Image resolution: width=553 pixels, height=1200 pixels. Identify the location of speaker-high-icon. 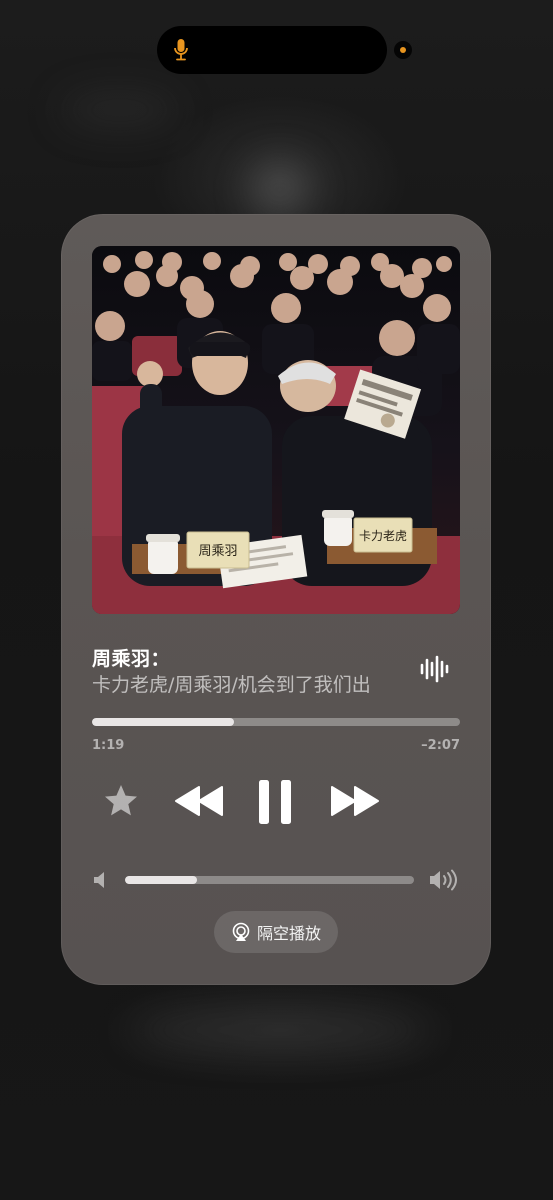
(443, 880).